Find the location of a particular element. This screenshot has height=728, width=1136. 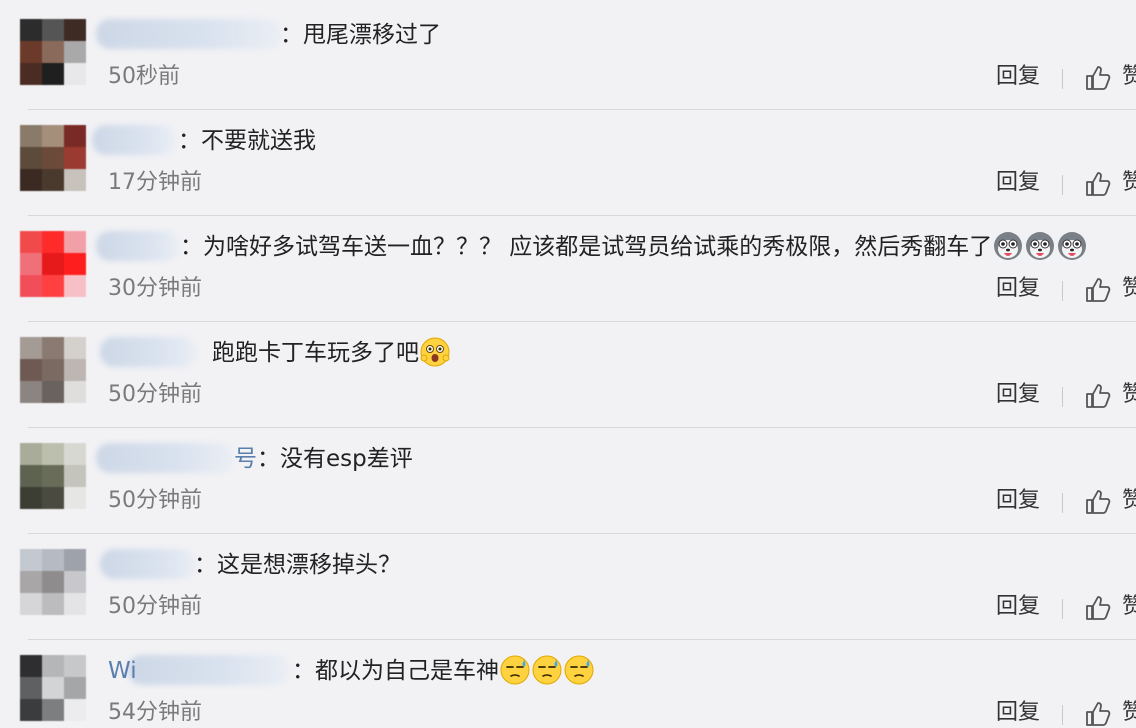

comment-text: ：甩尾漂移过了 is located at coordinates (360, 35).